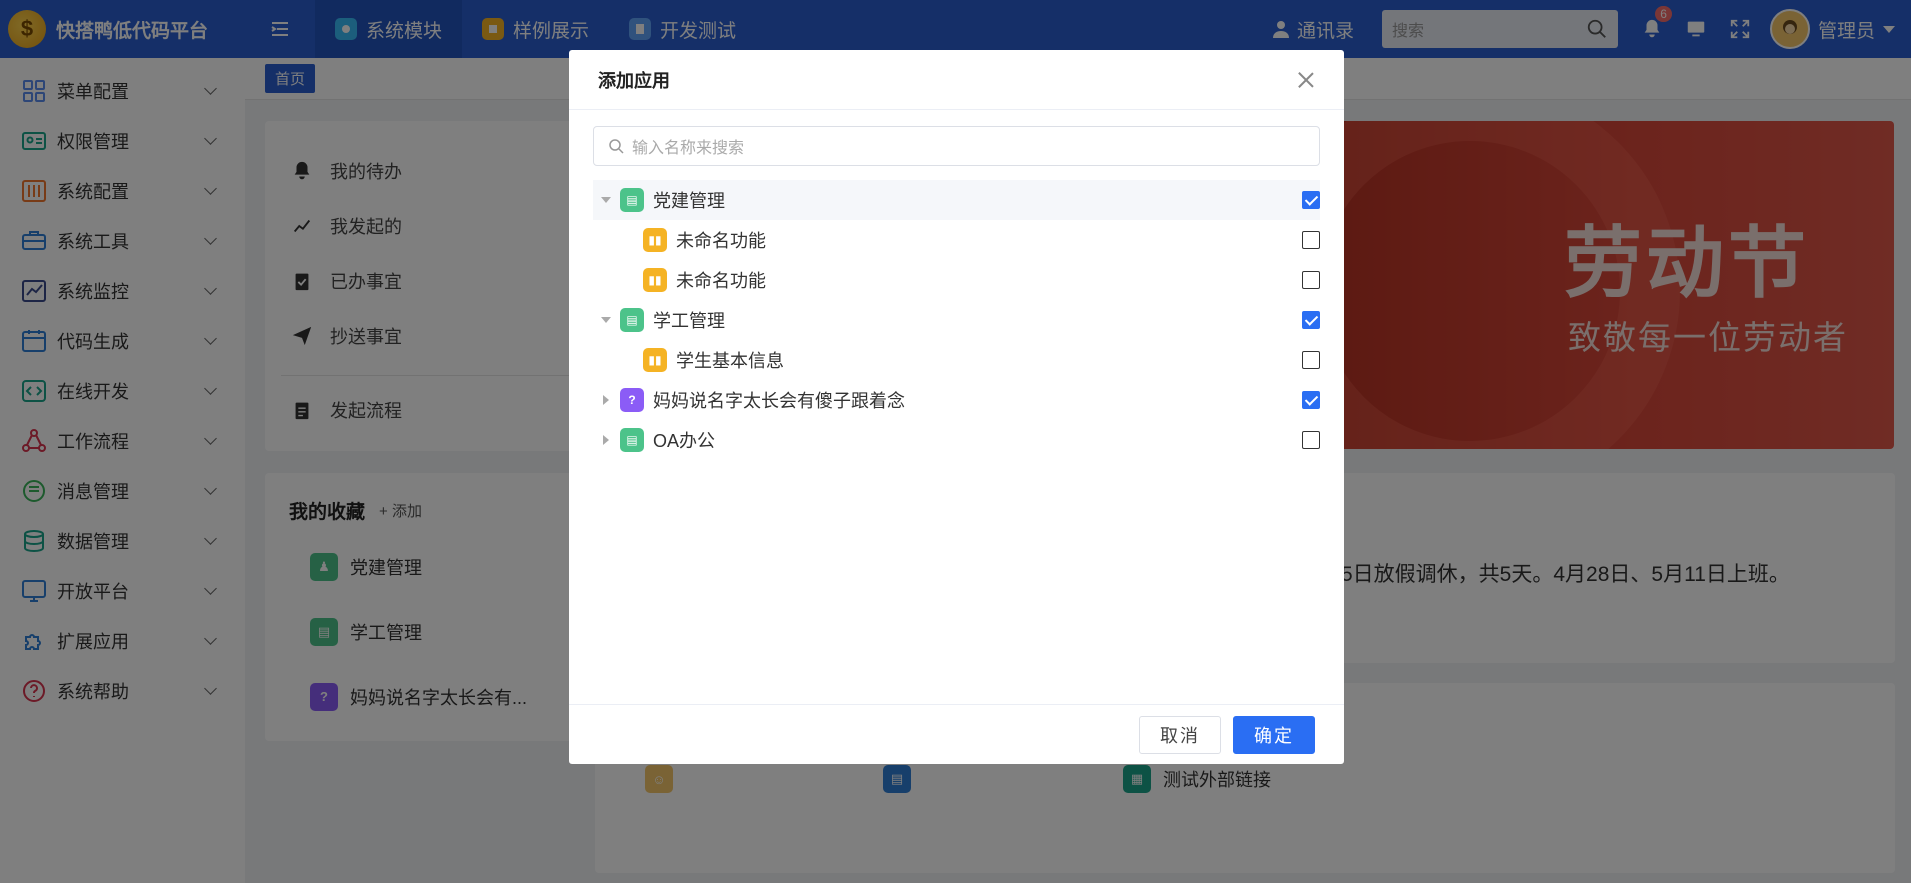 This screenshot has width=1911, height=883. What do you see at coordinates (956, 200) in the screenshot?
I see `tree-node: ▤ 党建管理` at bounding box center [956, 200].